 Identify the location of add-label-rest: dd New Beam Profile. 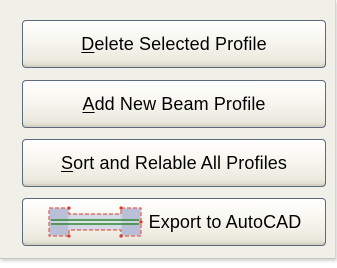
(180, 103).